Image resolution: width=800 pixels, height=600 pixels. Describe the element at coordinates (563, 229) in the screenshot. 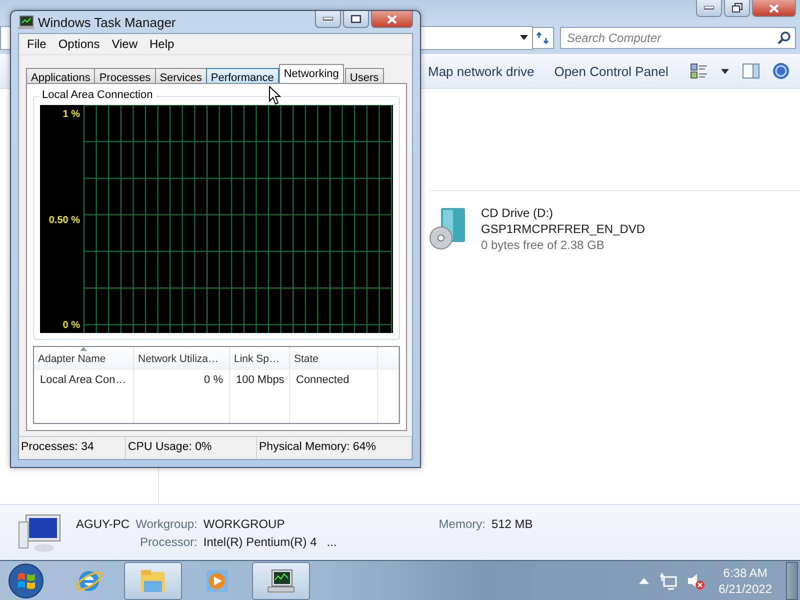

I see `volume-label: GSP1RMCPRFRER_EN_DVD` at that location.